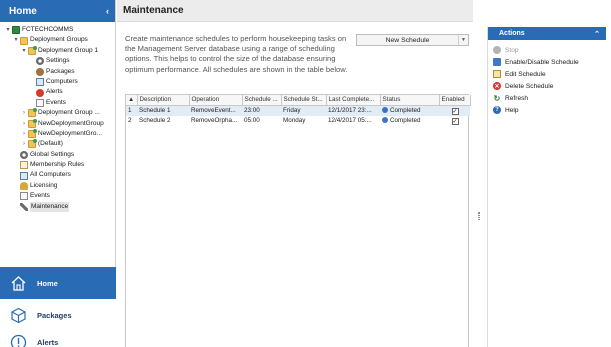 This screenshot has height=347, width=611. What do you see at coordinates (547, 110) in the screenshot?
I see `help-action: ? Help` at bounding box center [547, 110].